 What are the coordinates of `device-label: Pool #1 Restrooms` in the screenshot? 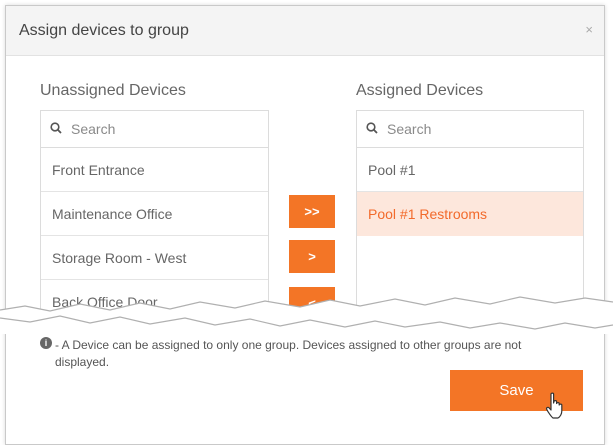 It's located at (428, 214).